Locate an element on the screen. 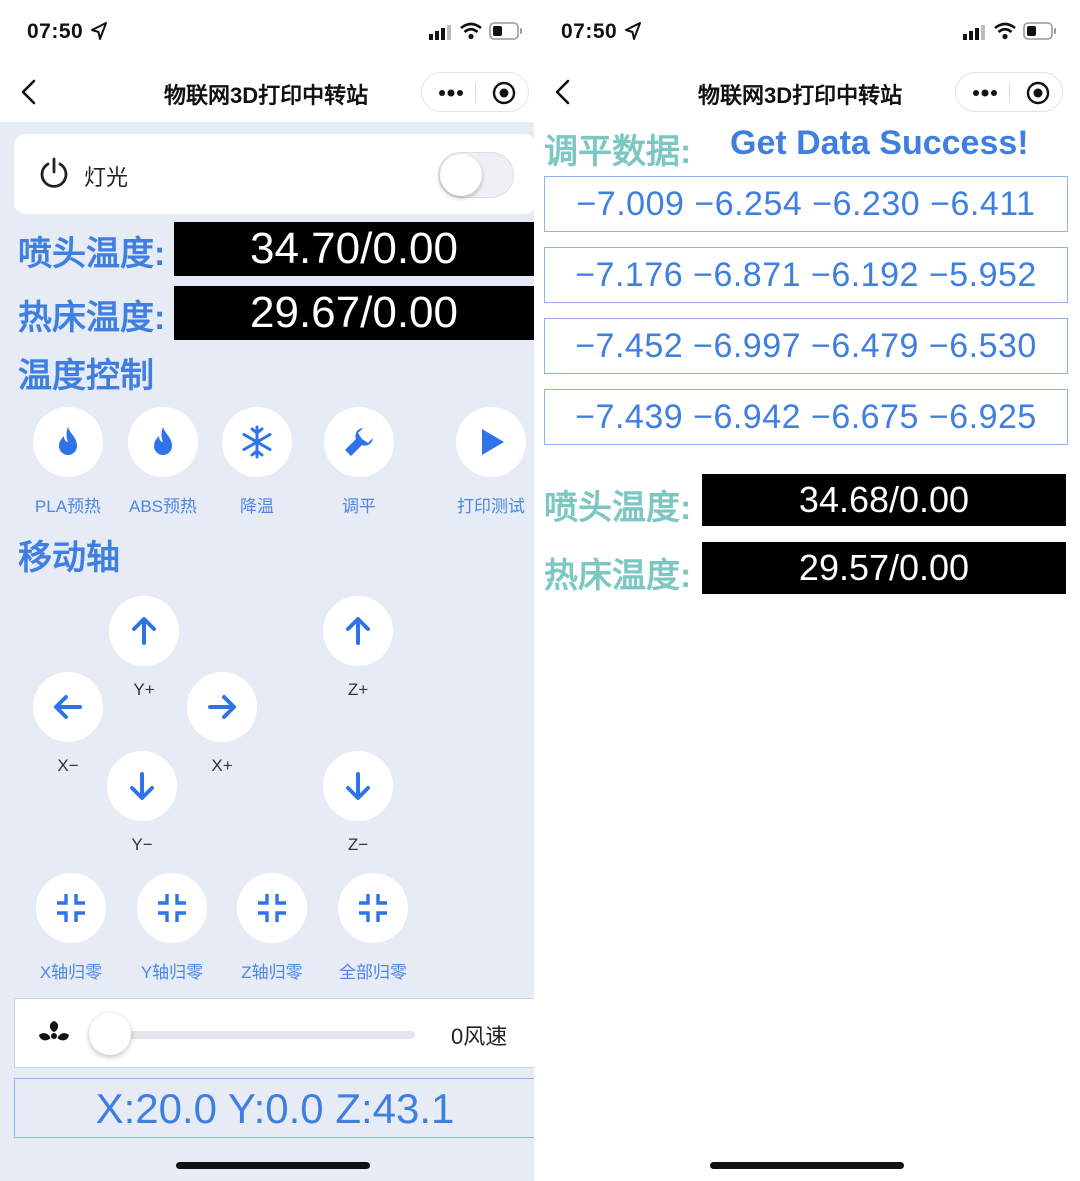 The height and width of the screenshot is (1181, 1080). bed-temp-value: 29.67/0.00 is located at coordinates (354, 313).